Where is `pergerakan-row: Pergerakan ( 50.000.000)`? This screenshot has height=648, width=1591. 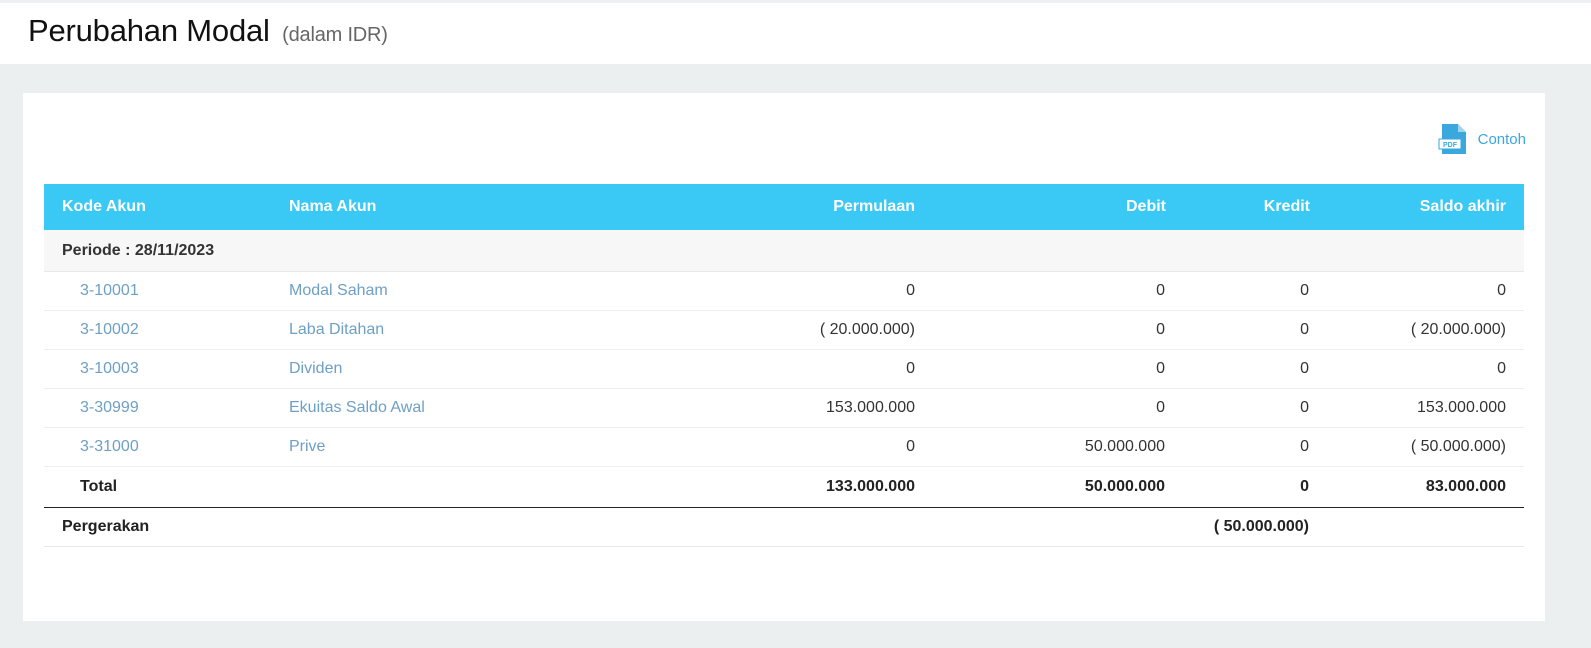
pergerakan-row: Pergerakan ( 50.000.000) is located at coordinates (784, 527).